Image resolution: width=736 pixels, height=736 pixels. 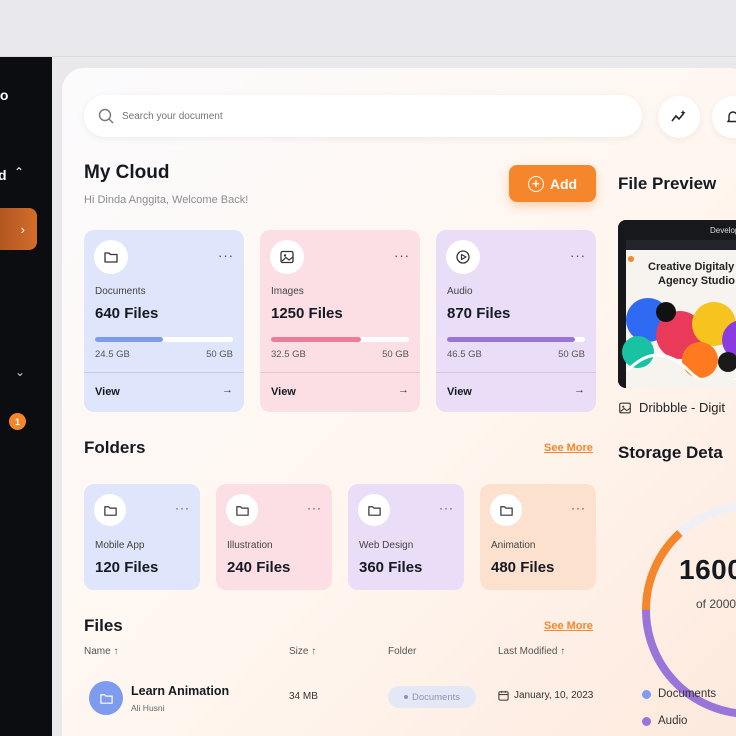 What do you see at coordinates (322, 116) in the screenshot?
I see `search-input` at bounding box center [322, 116].